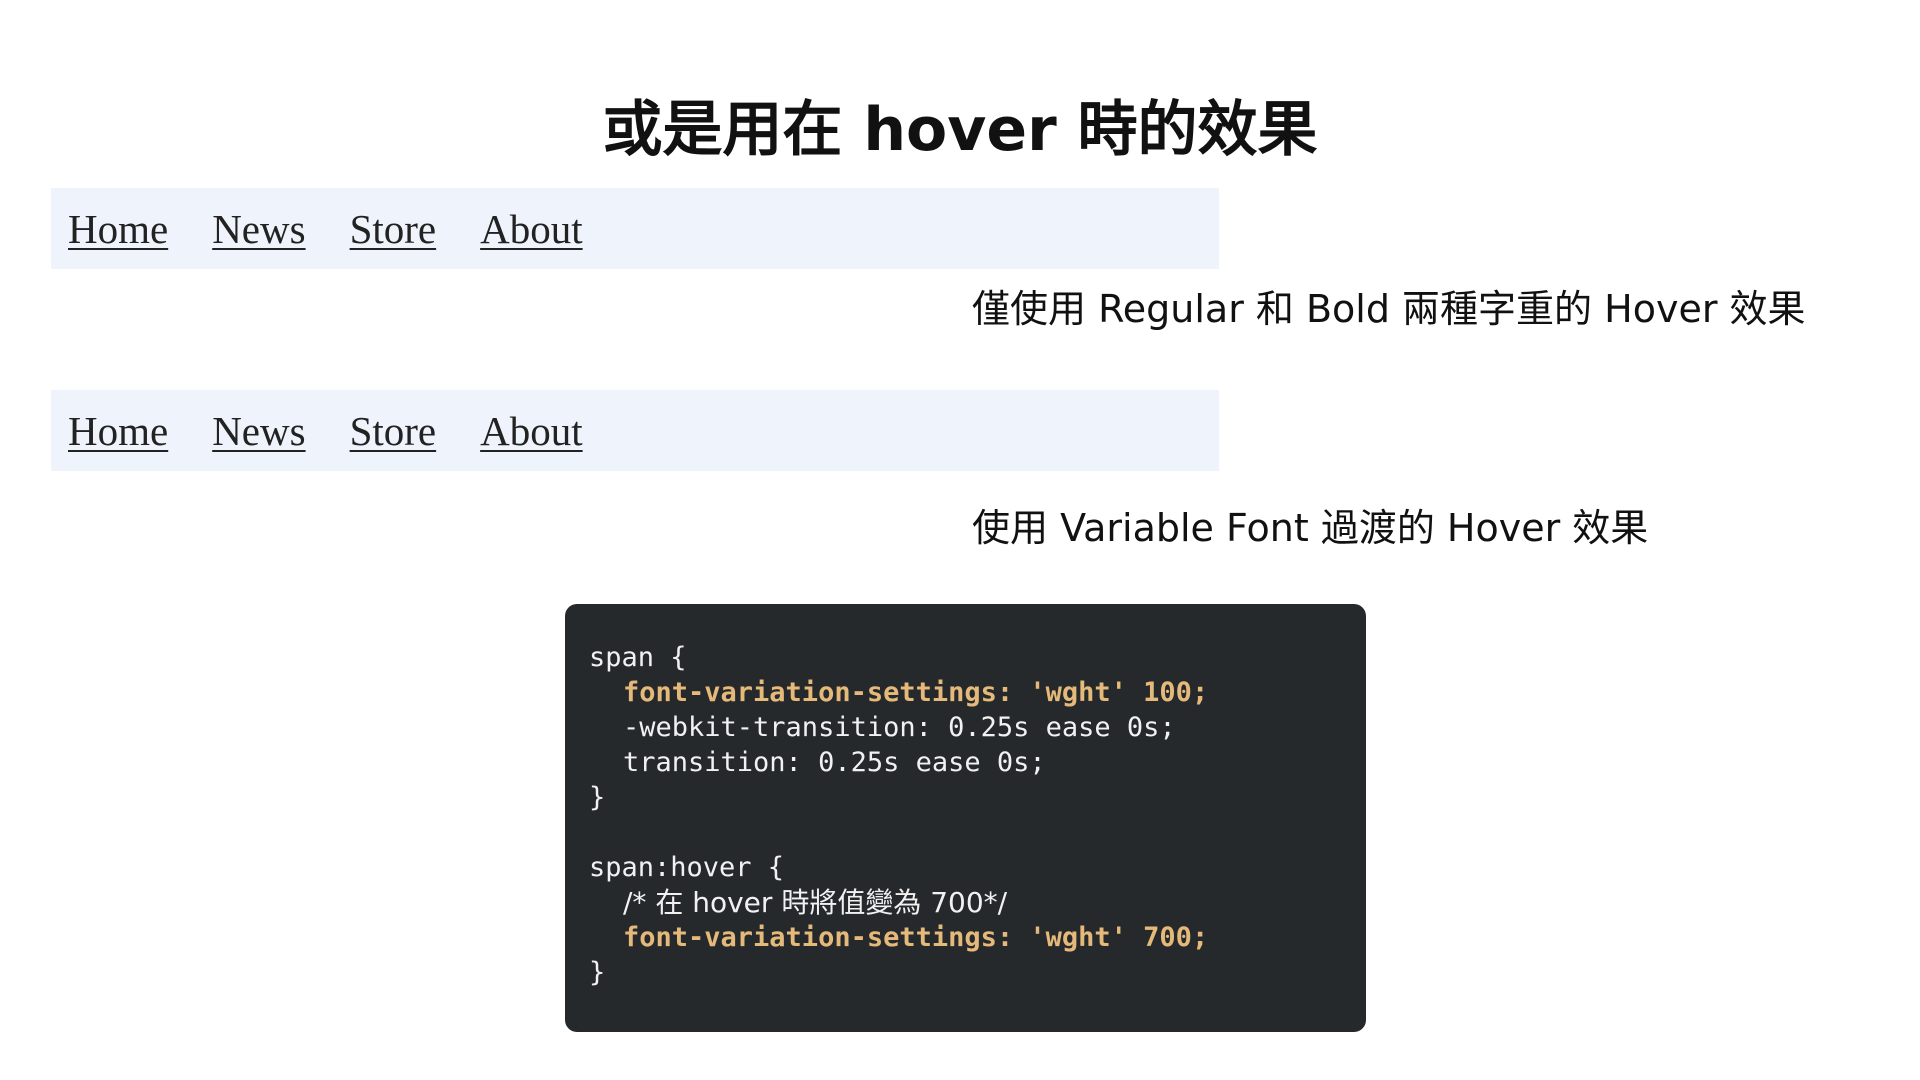  Describe the element at coordinates (977, 867) in the screenshot. I see `code-line: span:hover {` at that location.